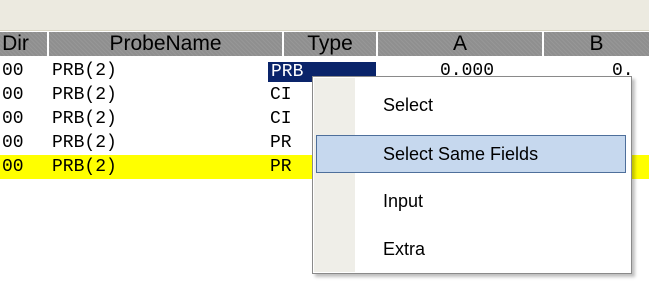  What do you see at coordinates (330, 44) in the screenshot?
I see `column-header-type: Type` at bounding box center [330, 44].